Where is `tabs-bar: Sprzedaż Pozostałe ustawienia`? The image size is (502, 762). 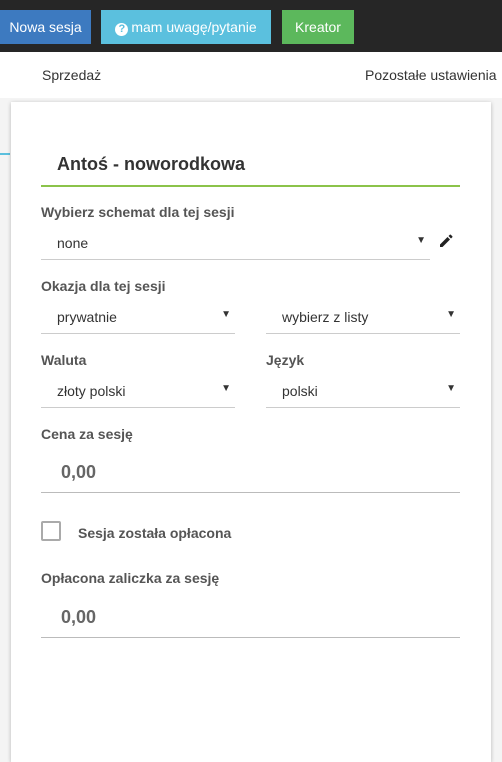 tabs-bar: Sprzedaż Pozostałe ustawienia is located at coordinates (251, 75).